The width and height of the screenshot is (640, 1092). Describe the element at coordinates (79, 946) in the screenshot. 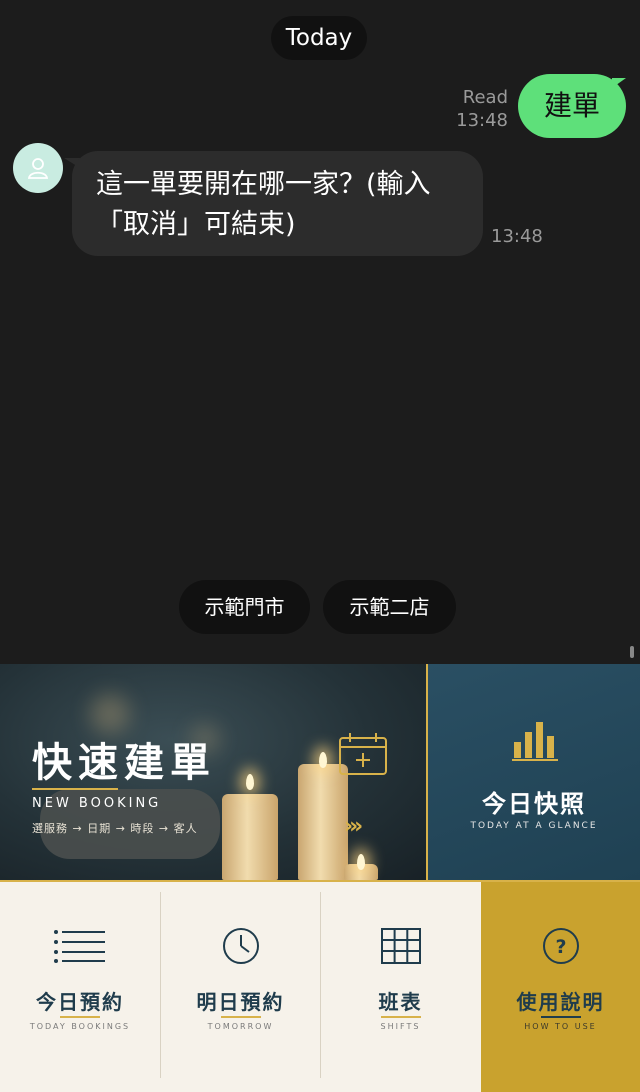

I see `list-icon` at that location.